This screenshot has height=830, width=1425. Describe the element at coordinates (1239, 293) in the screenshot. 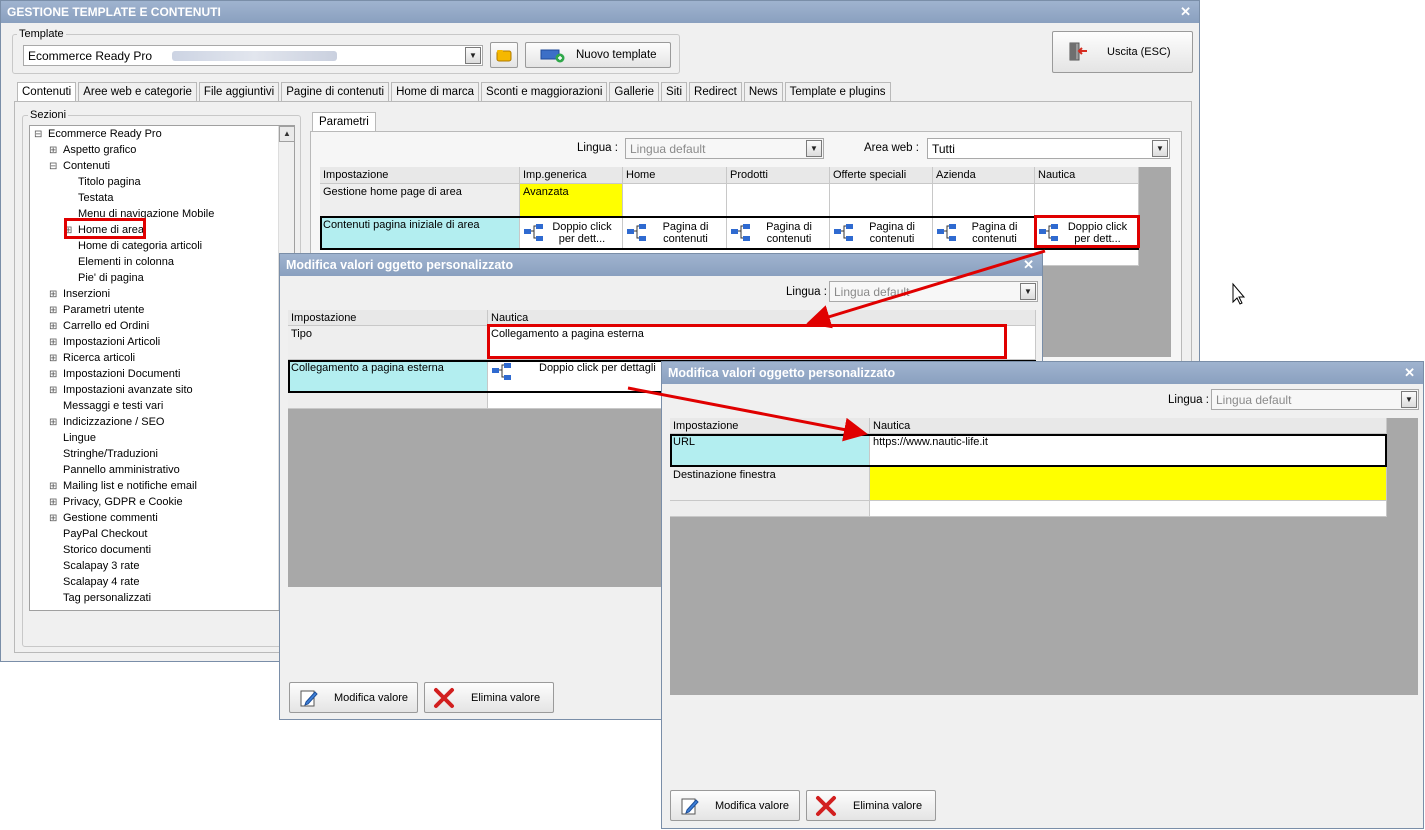

I see `mouse-cursor-icon` at that location.